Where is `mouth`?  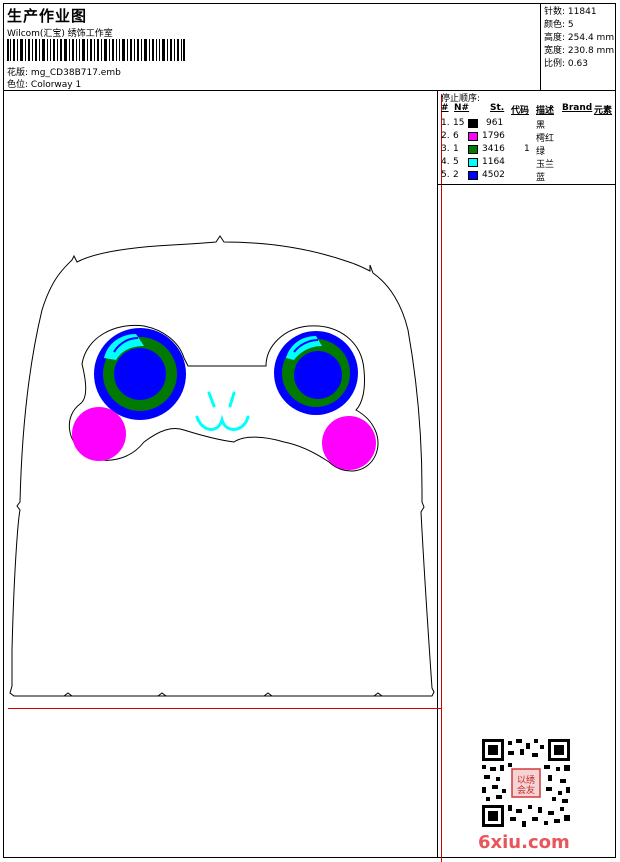 mouth is located at coordinates (222, 411).